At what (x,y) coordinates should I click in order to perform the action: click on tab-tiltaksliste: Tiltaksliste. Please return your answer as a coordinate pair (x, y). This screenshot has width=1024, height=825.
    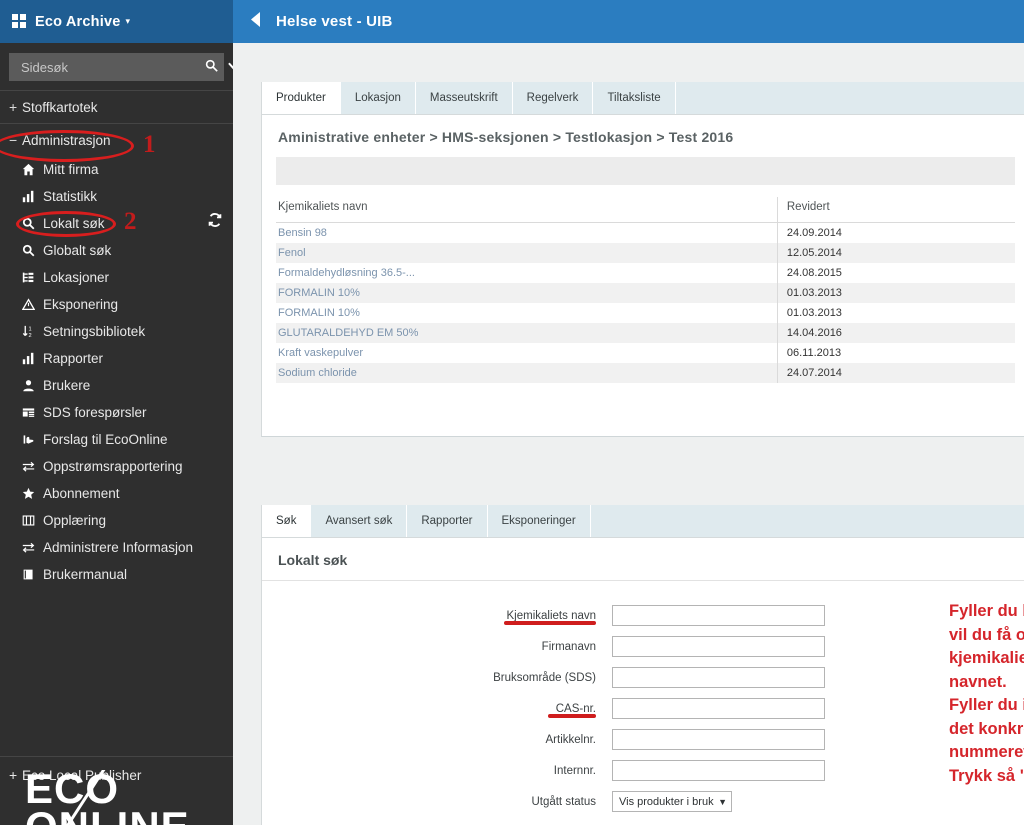
    Looking at the image, I should click on (634, 98).